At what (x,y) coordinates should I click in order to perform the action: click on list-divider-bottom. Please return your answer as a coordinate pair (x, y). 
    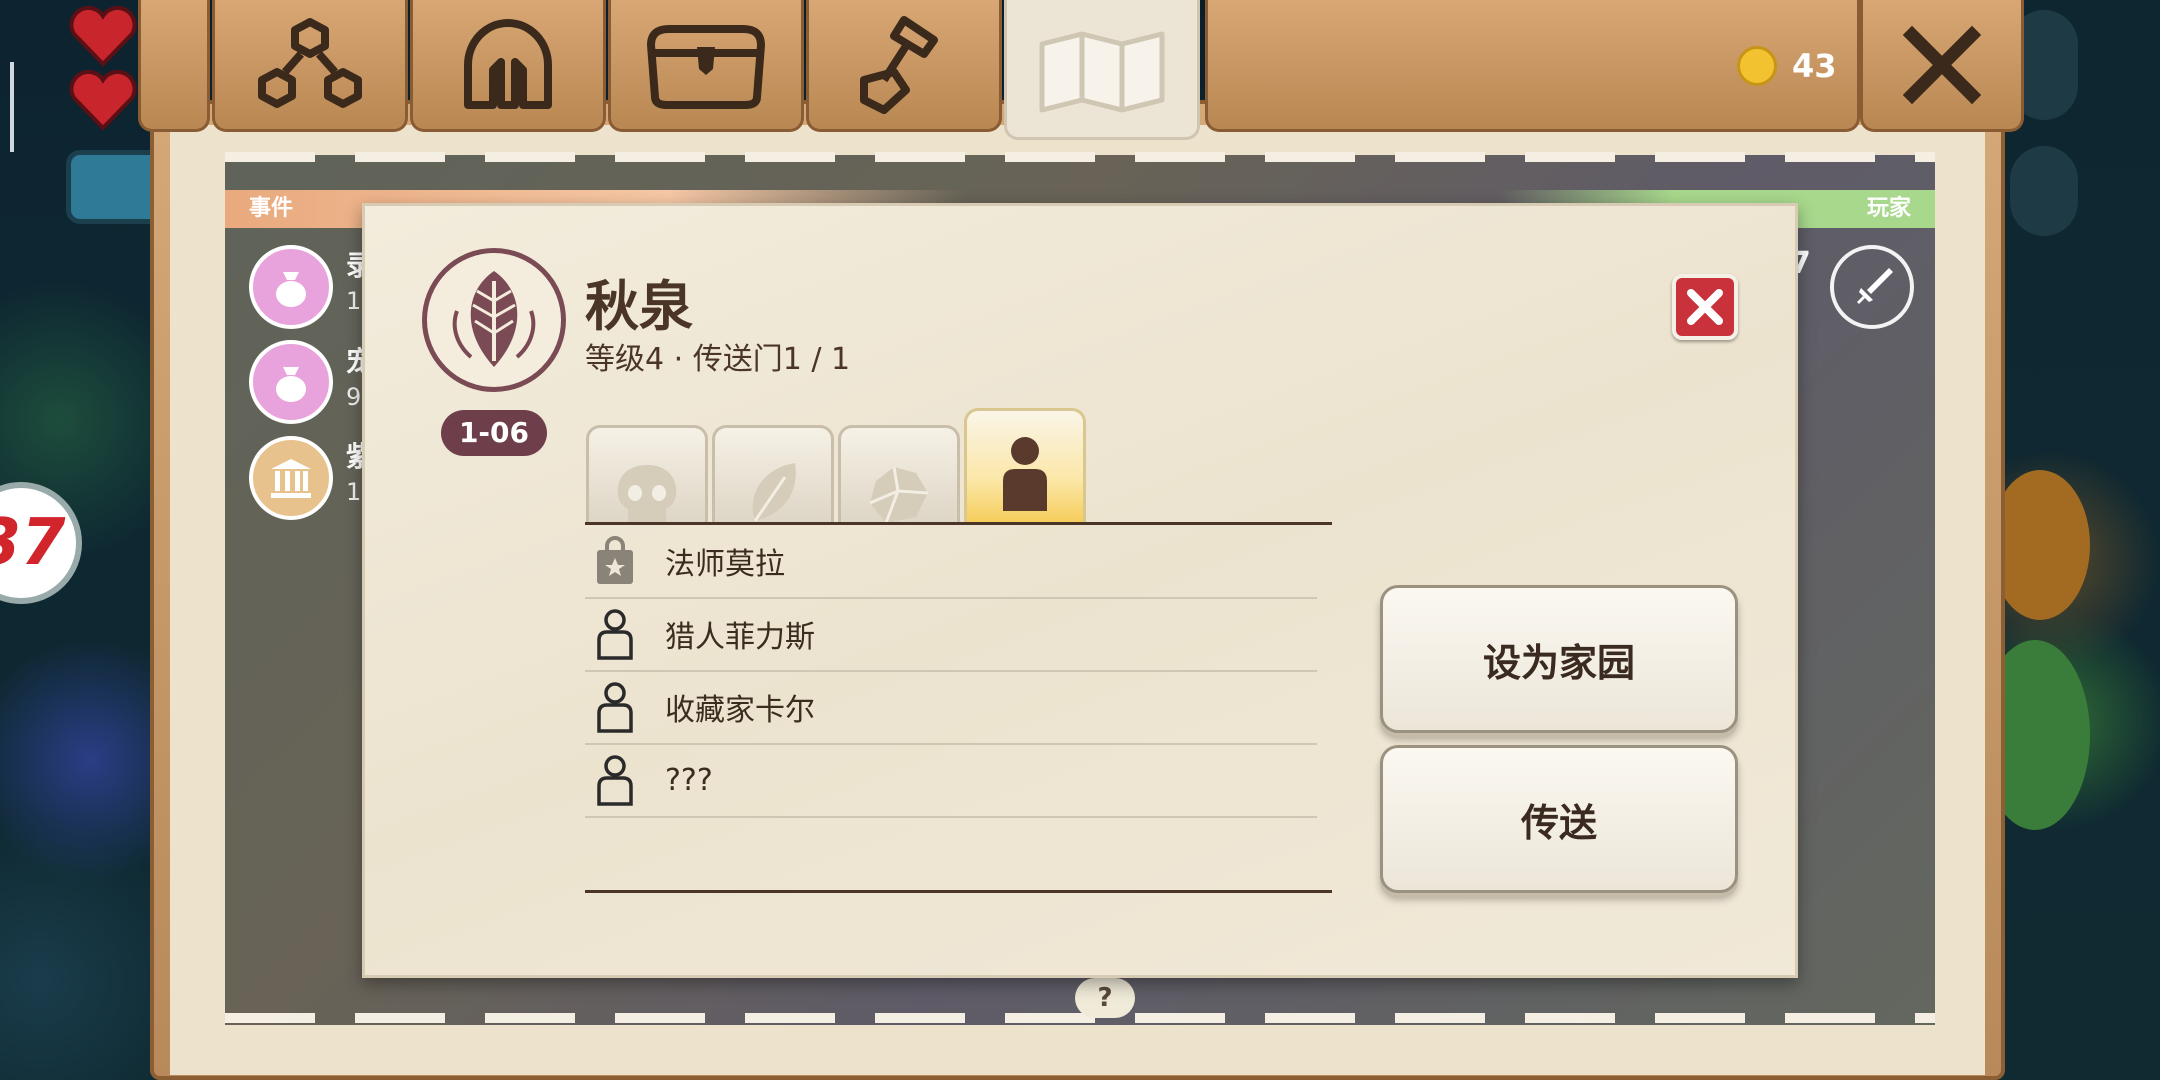
    Looking at the image, I should click on (958, 891).